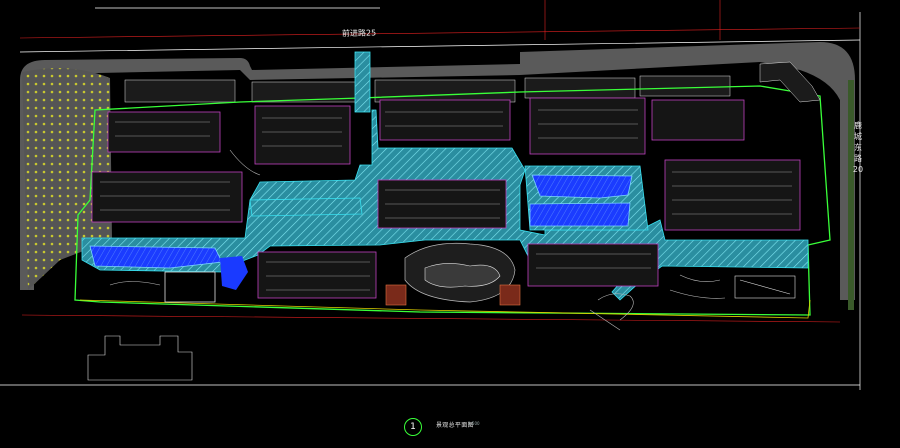 This screenshot has height=448, width=900. Describe the element at coordinates (474, 428) in the screenshot. I see `plan-title-block: 1 景观总平面图 1:500` at that location.